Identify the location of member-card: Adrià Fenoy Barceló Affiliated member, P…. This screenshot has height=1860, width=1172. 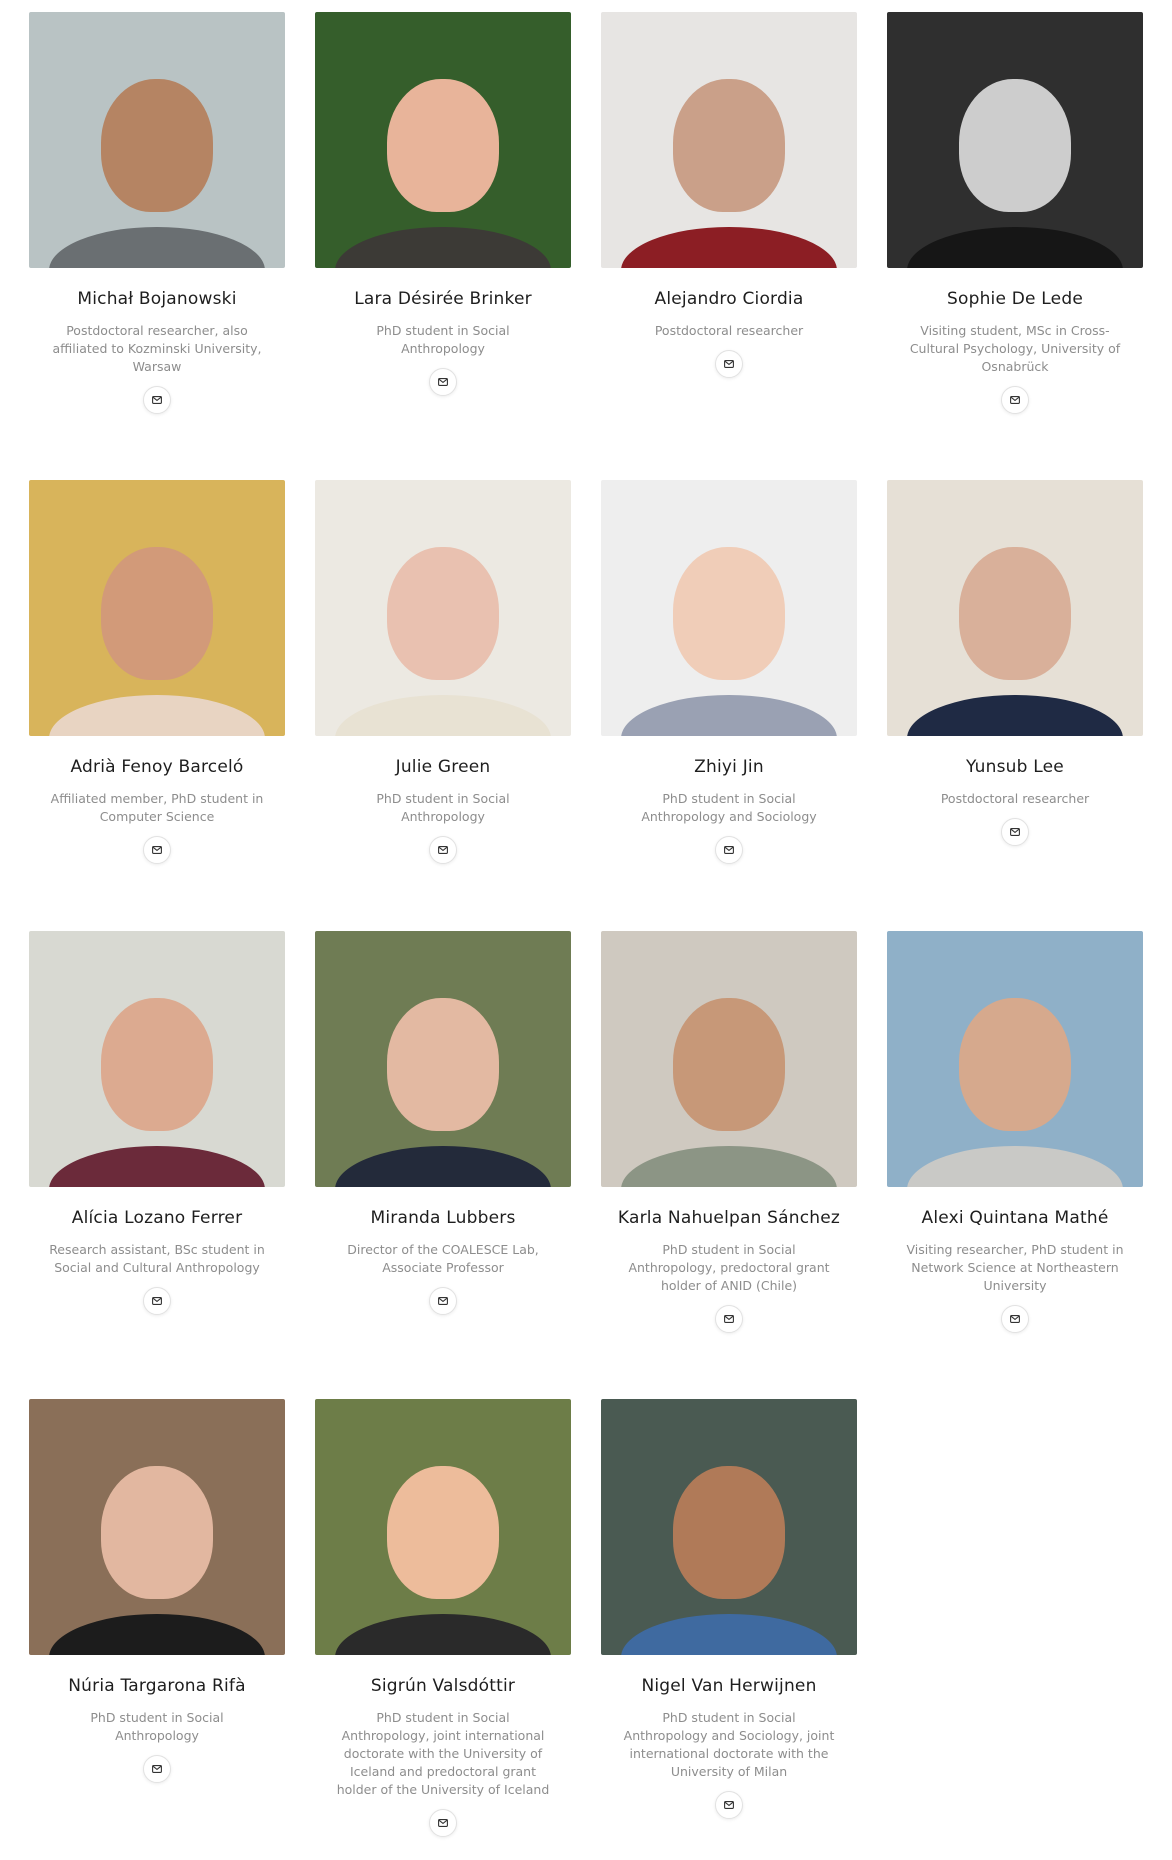
(157, 672).